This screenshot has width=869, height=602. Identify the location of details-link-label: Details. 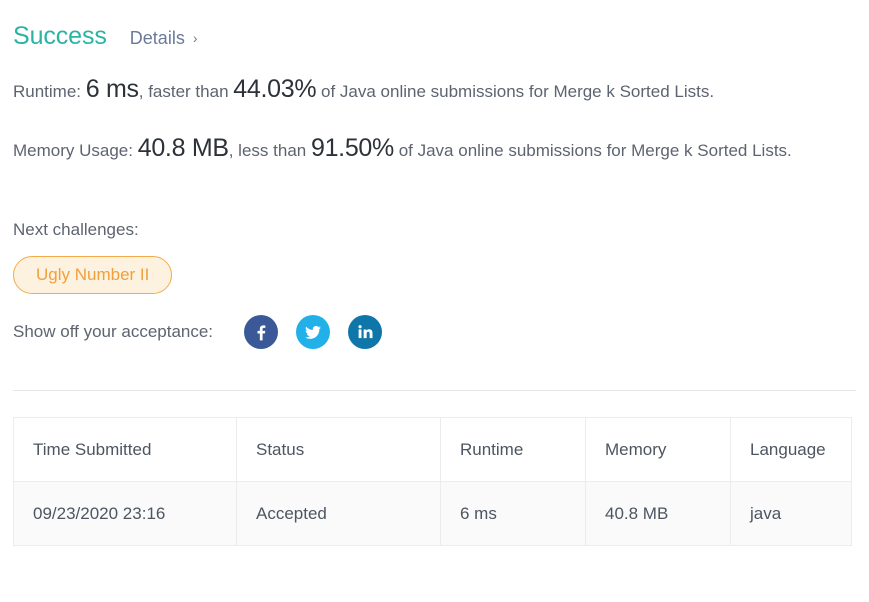
(157, 38).